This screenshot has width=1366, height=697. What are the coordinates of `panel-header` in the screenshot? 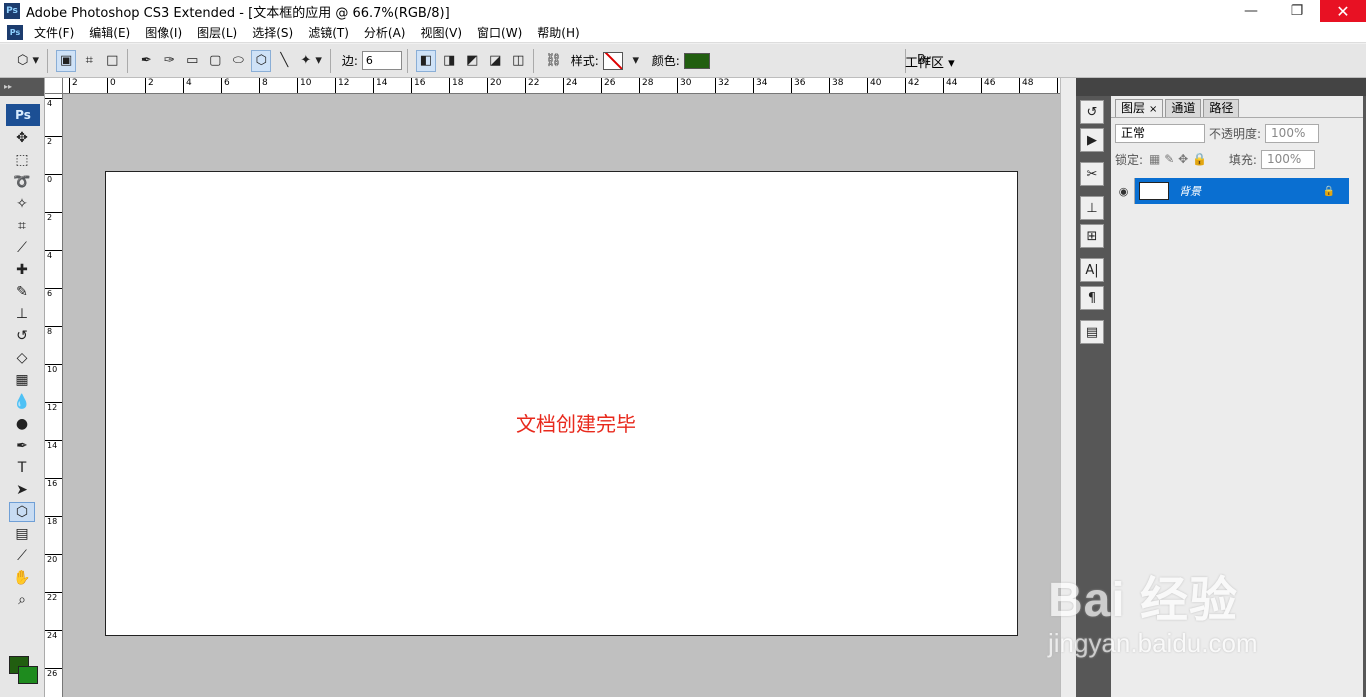 It's located at (1237, 87).